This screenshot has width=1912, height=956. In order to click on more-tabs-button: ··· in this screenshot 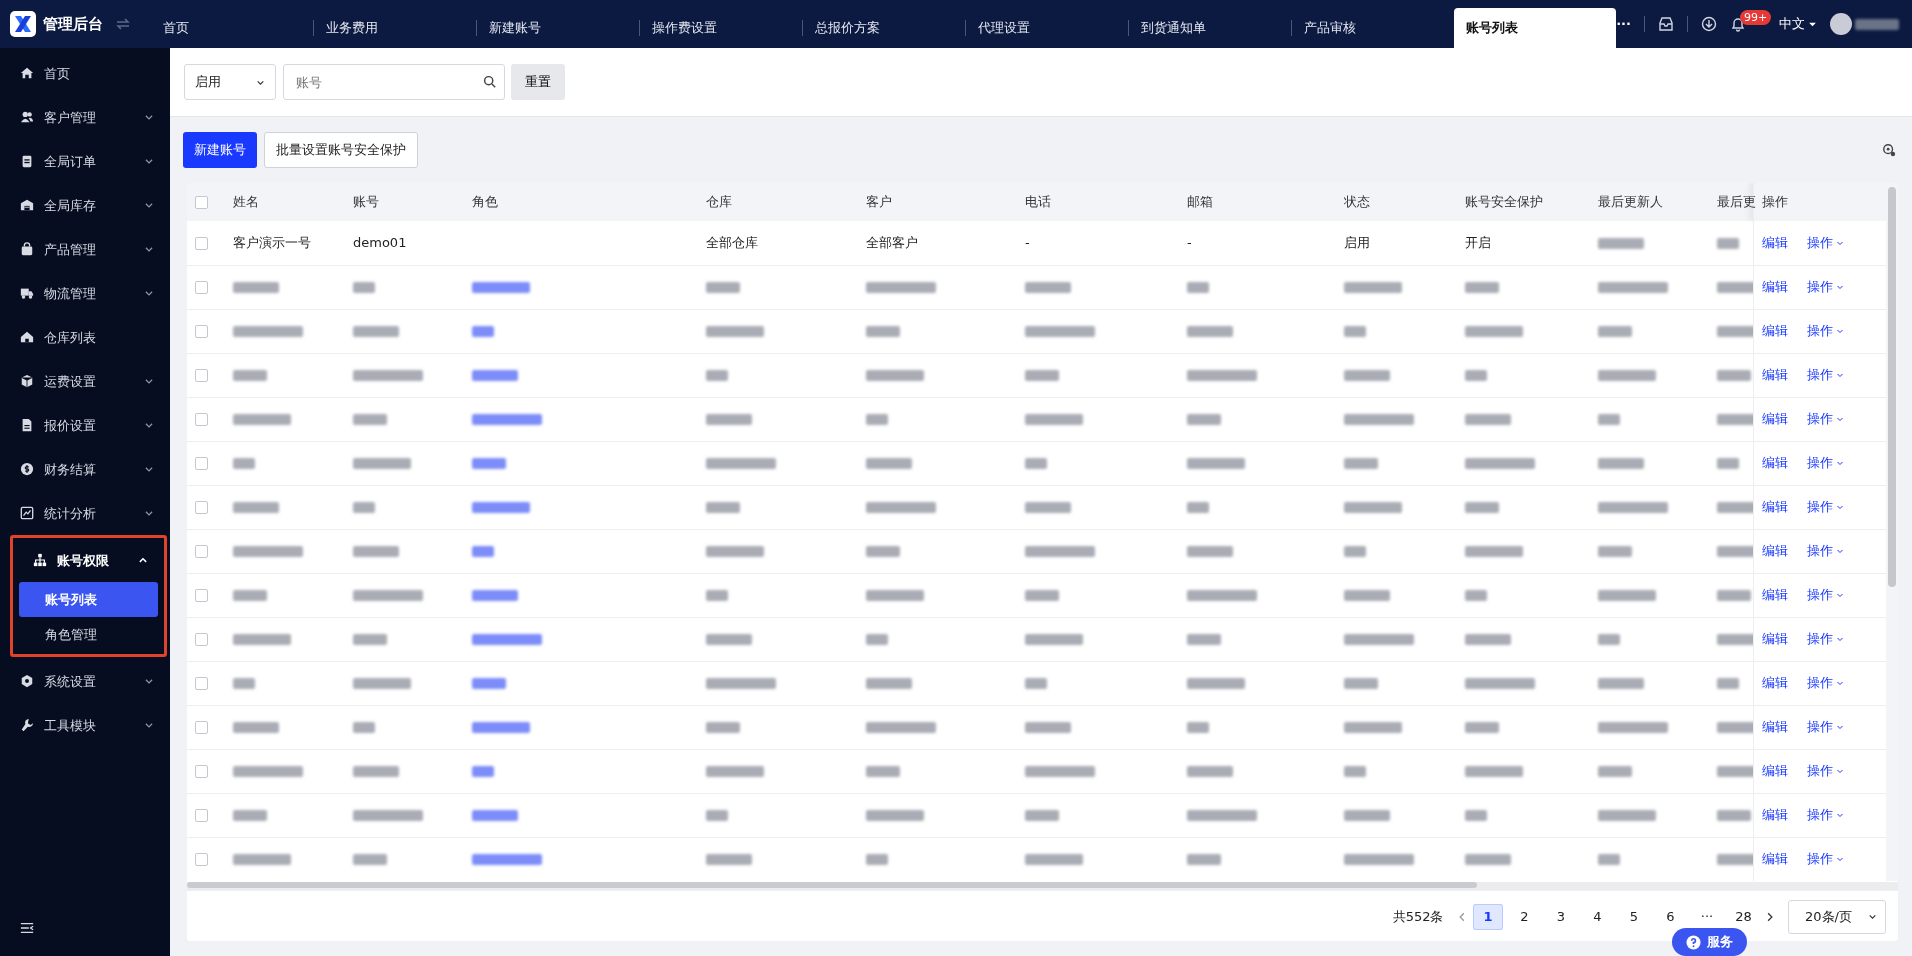, I will do `click(1623, 24)`.